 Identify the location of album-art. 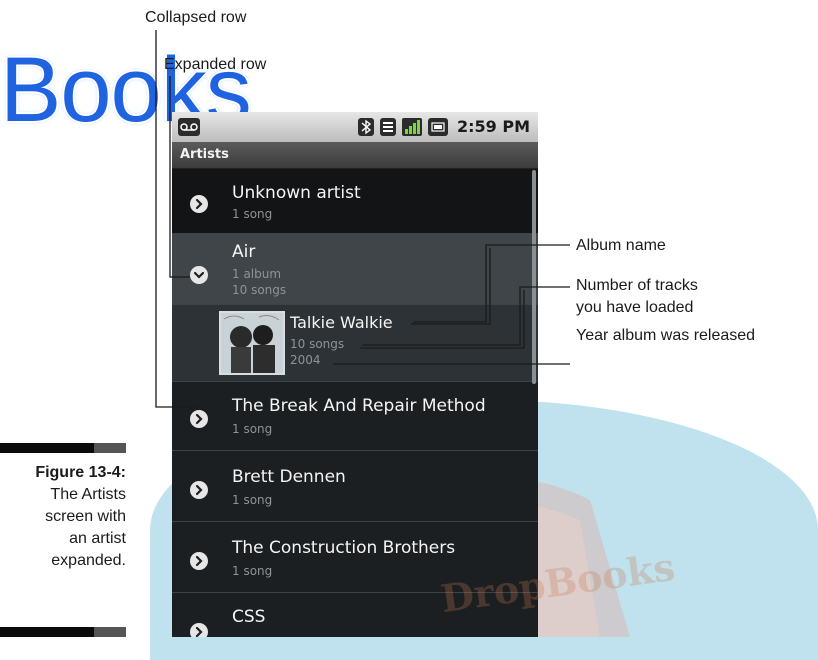
(252, 343).